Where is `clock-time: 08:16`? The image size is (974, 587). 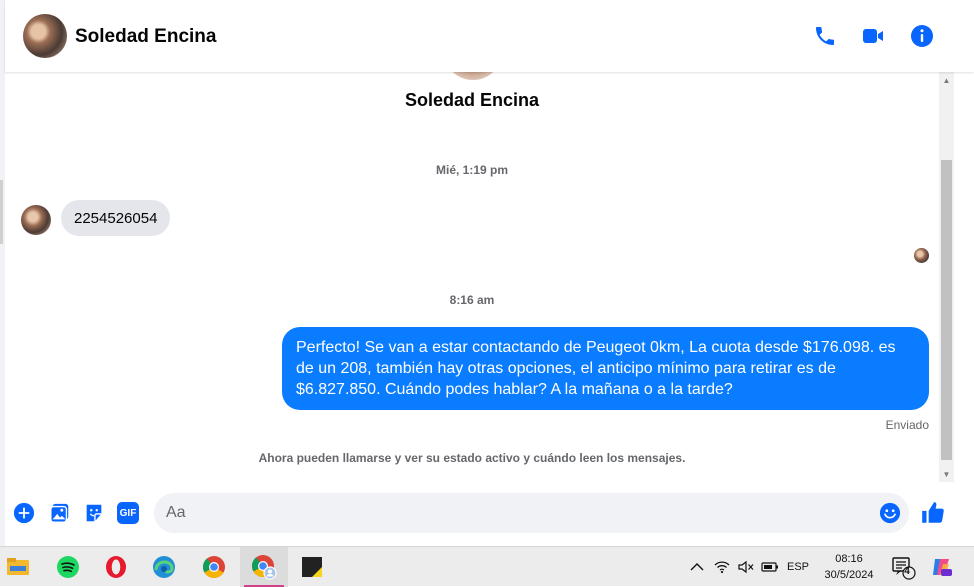 clock-time: 08:16 is located at coordinates (849, 559).